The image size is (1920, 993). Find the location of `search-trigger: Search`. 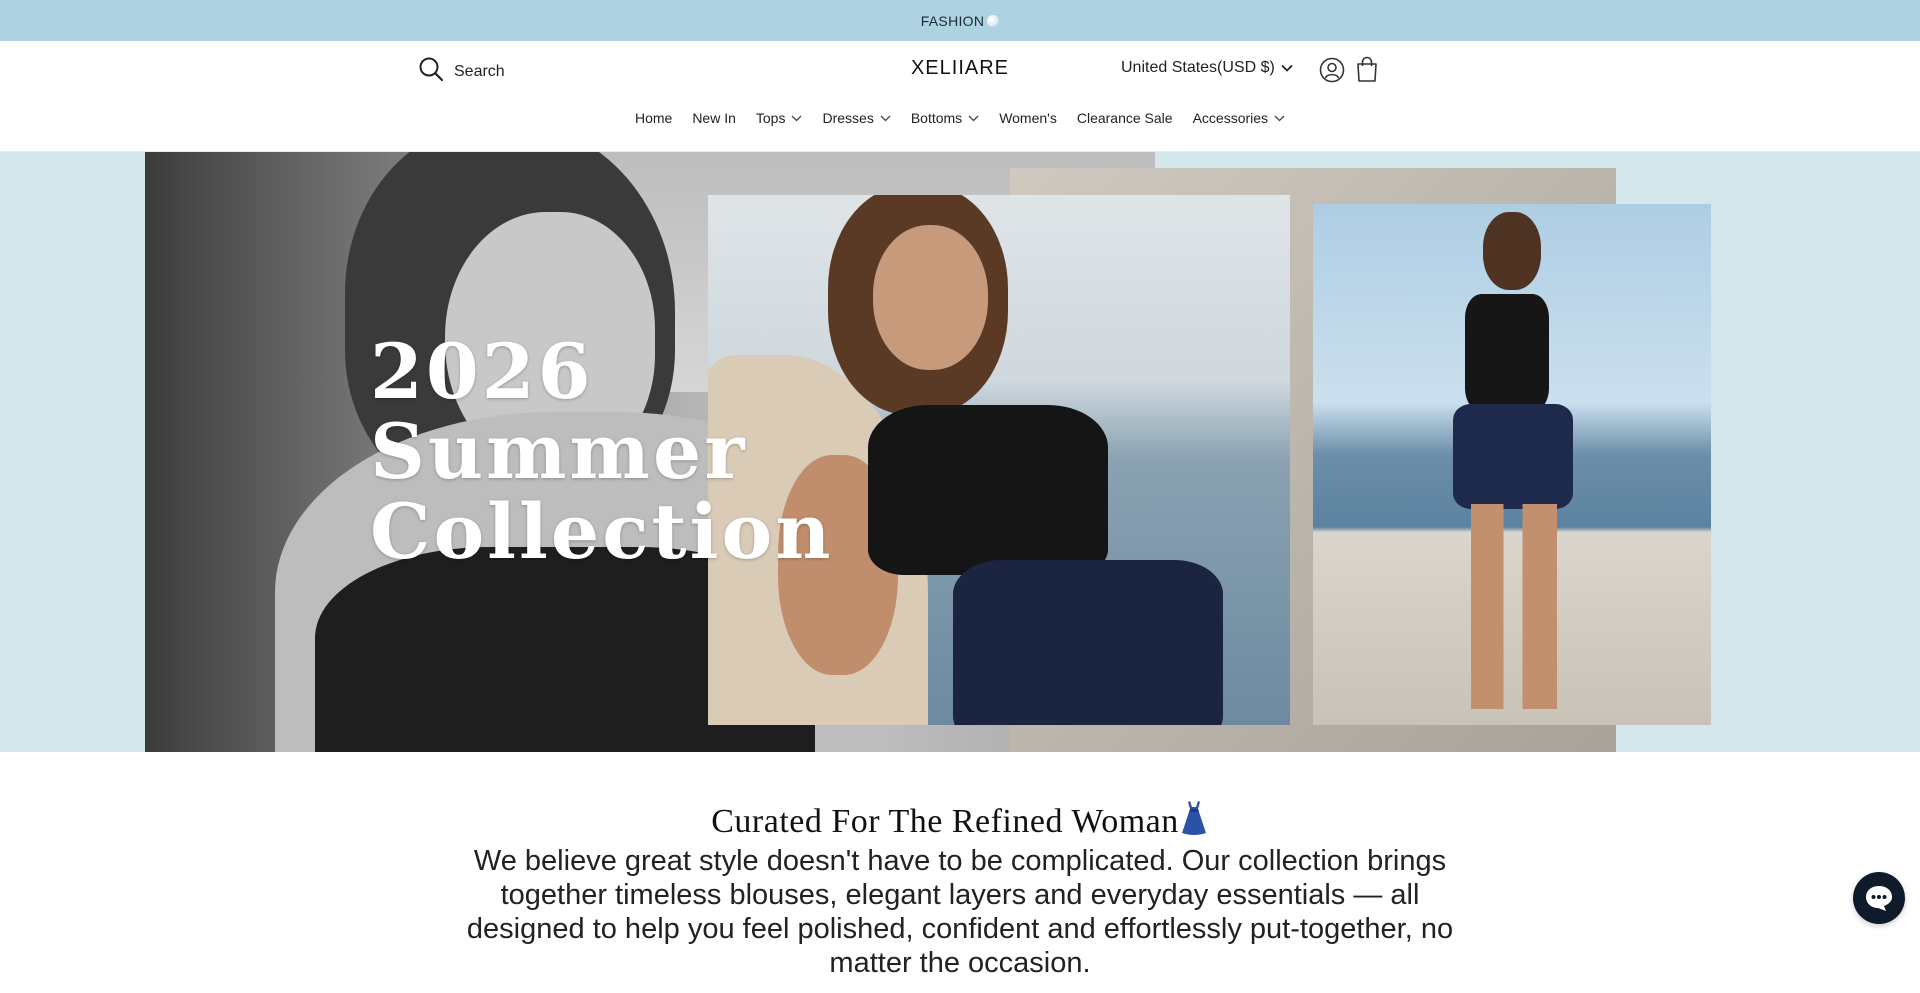

search-trigger: Search is located at coordinates (461, 69).